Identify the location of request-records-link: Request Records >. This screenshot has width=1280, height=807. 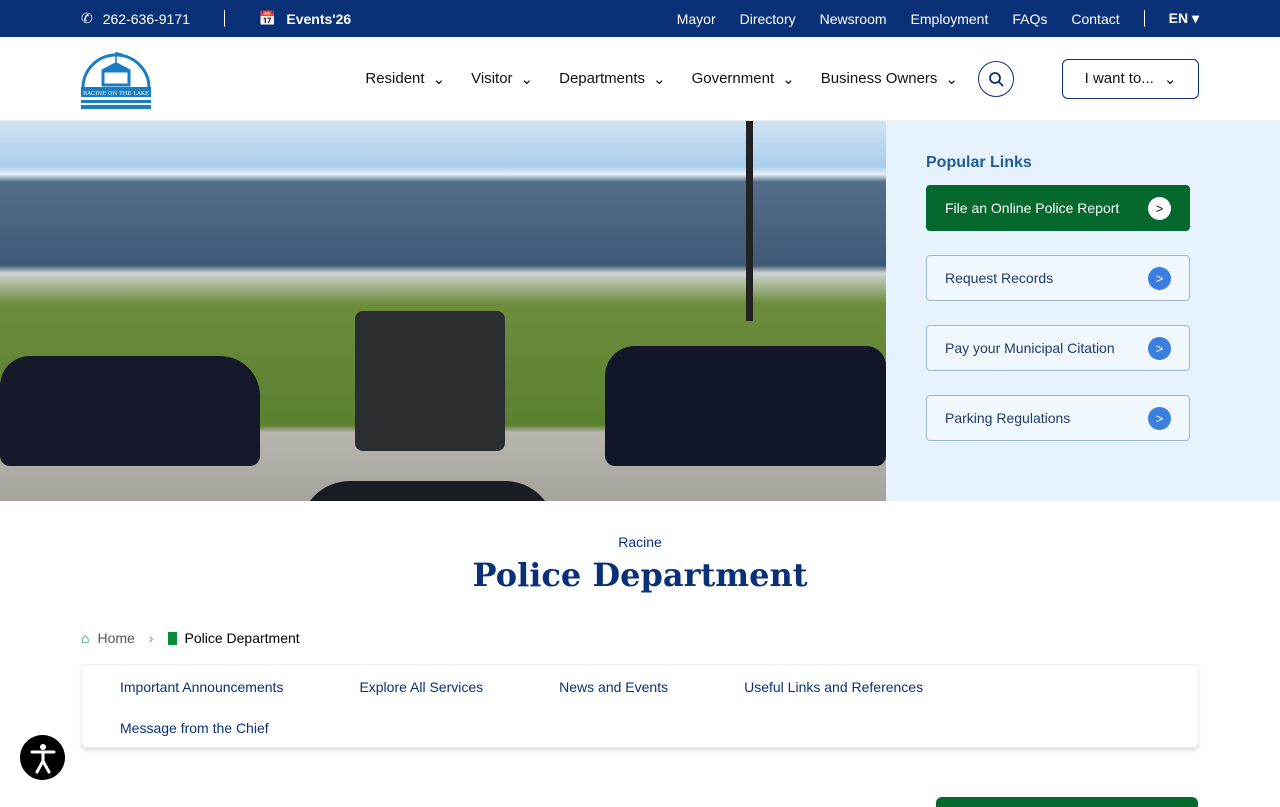
(1058, 278).